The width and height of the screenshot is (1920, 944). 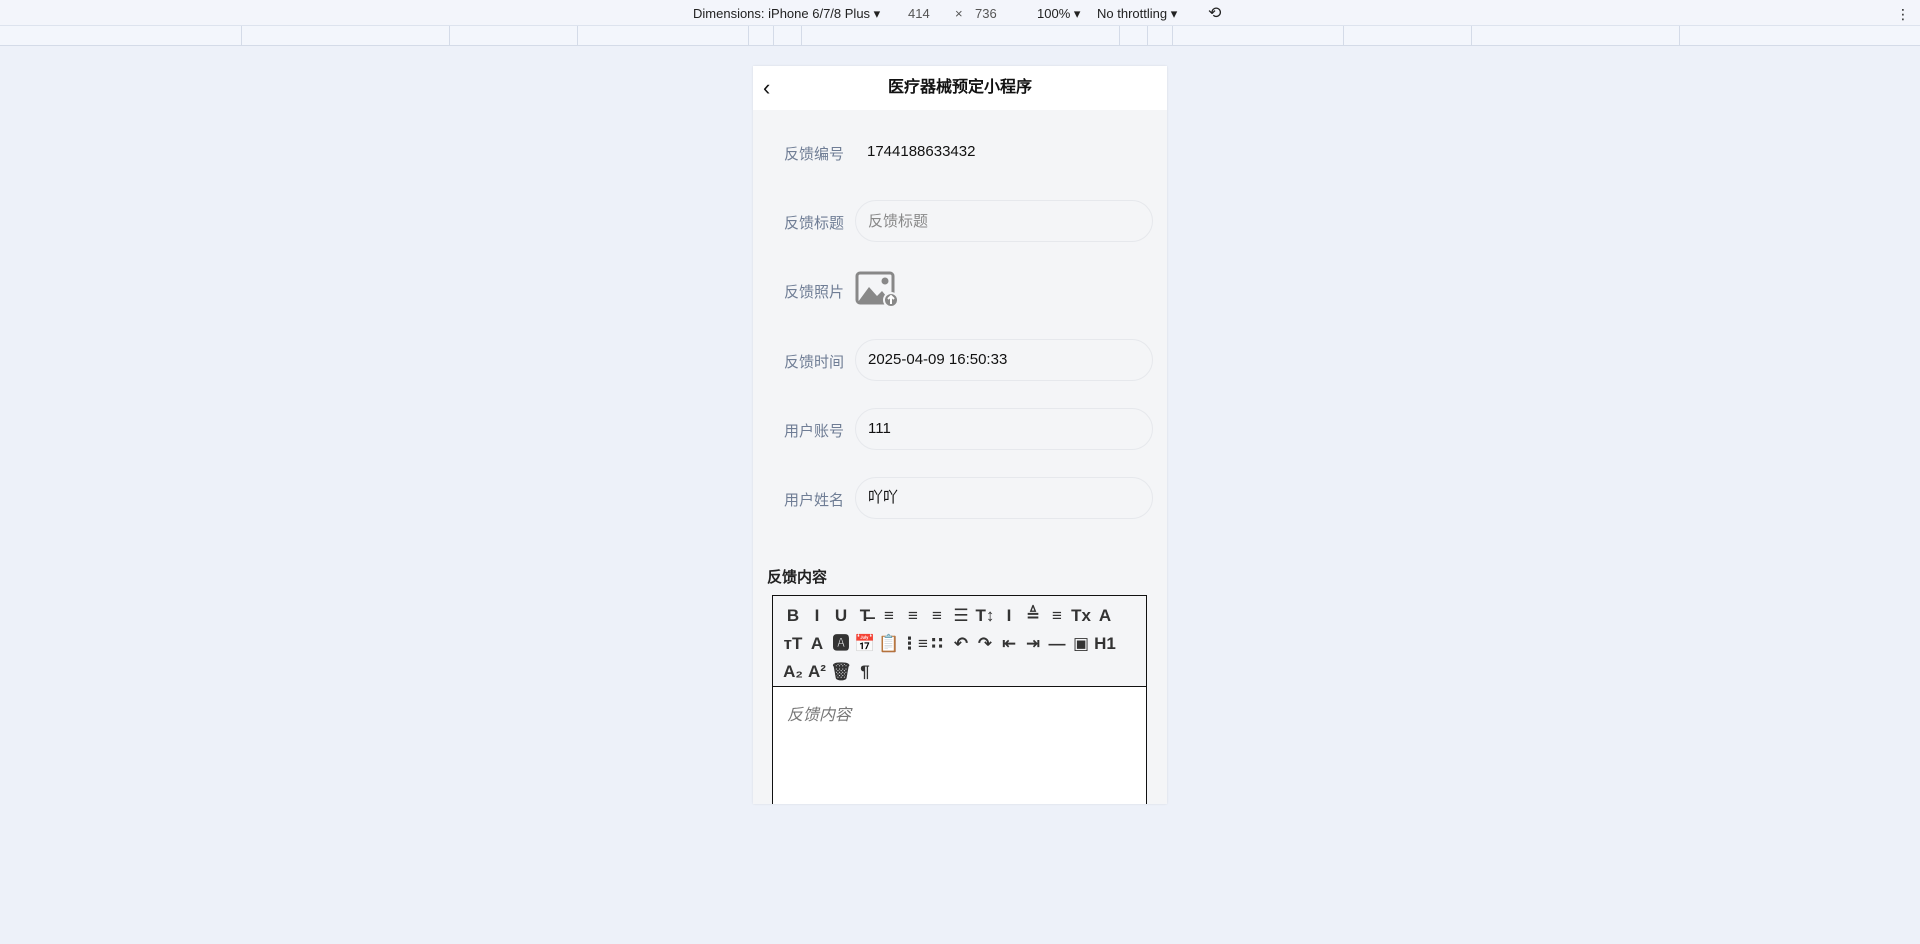 I want to click on align-justify-icon: ☰, so click(x=961, y=616).